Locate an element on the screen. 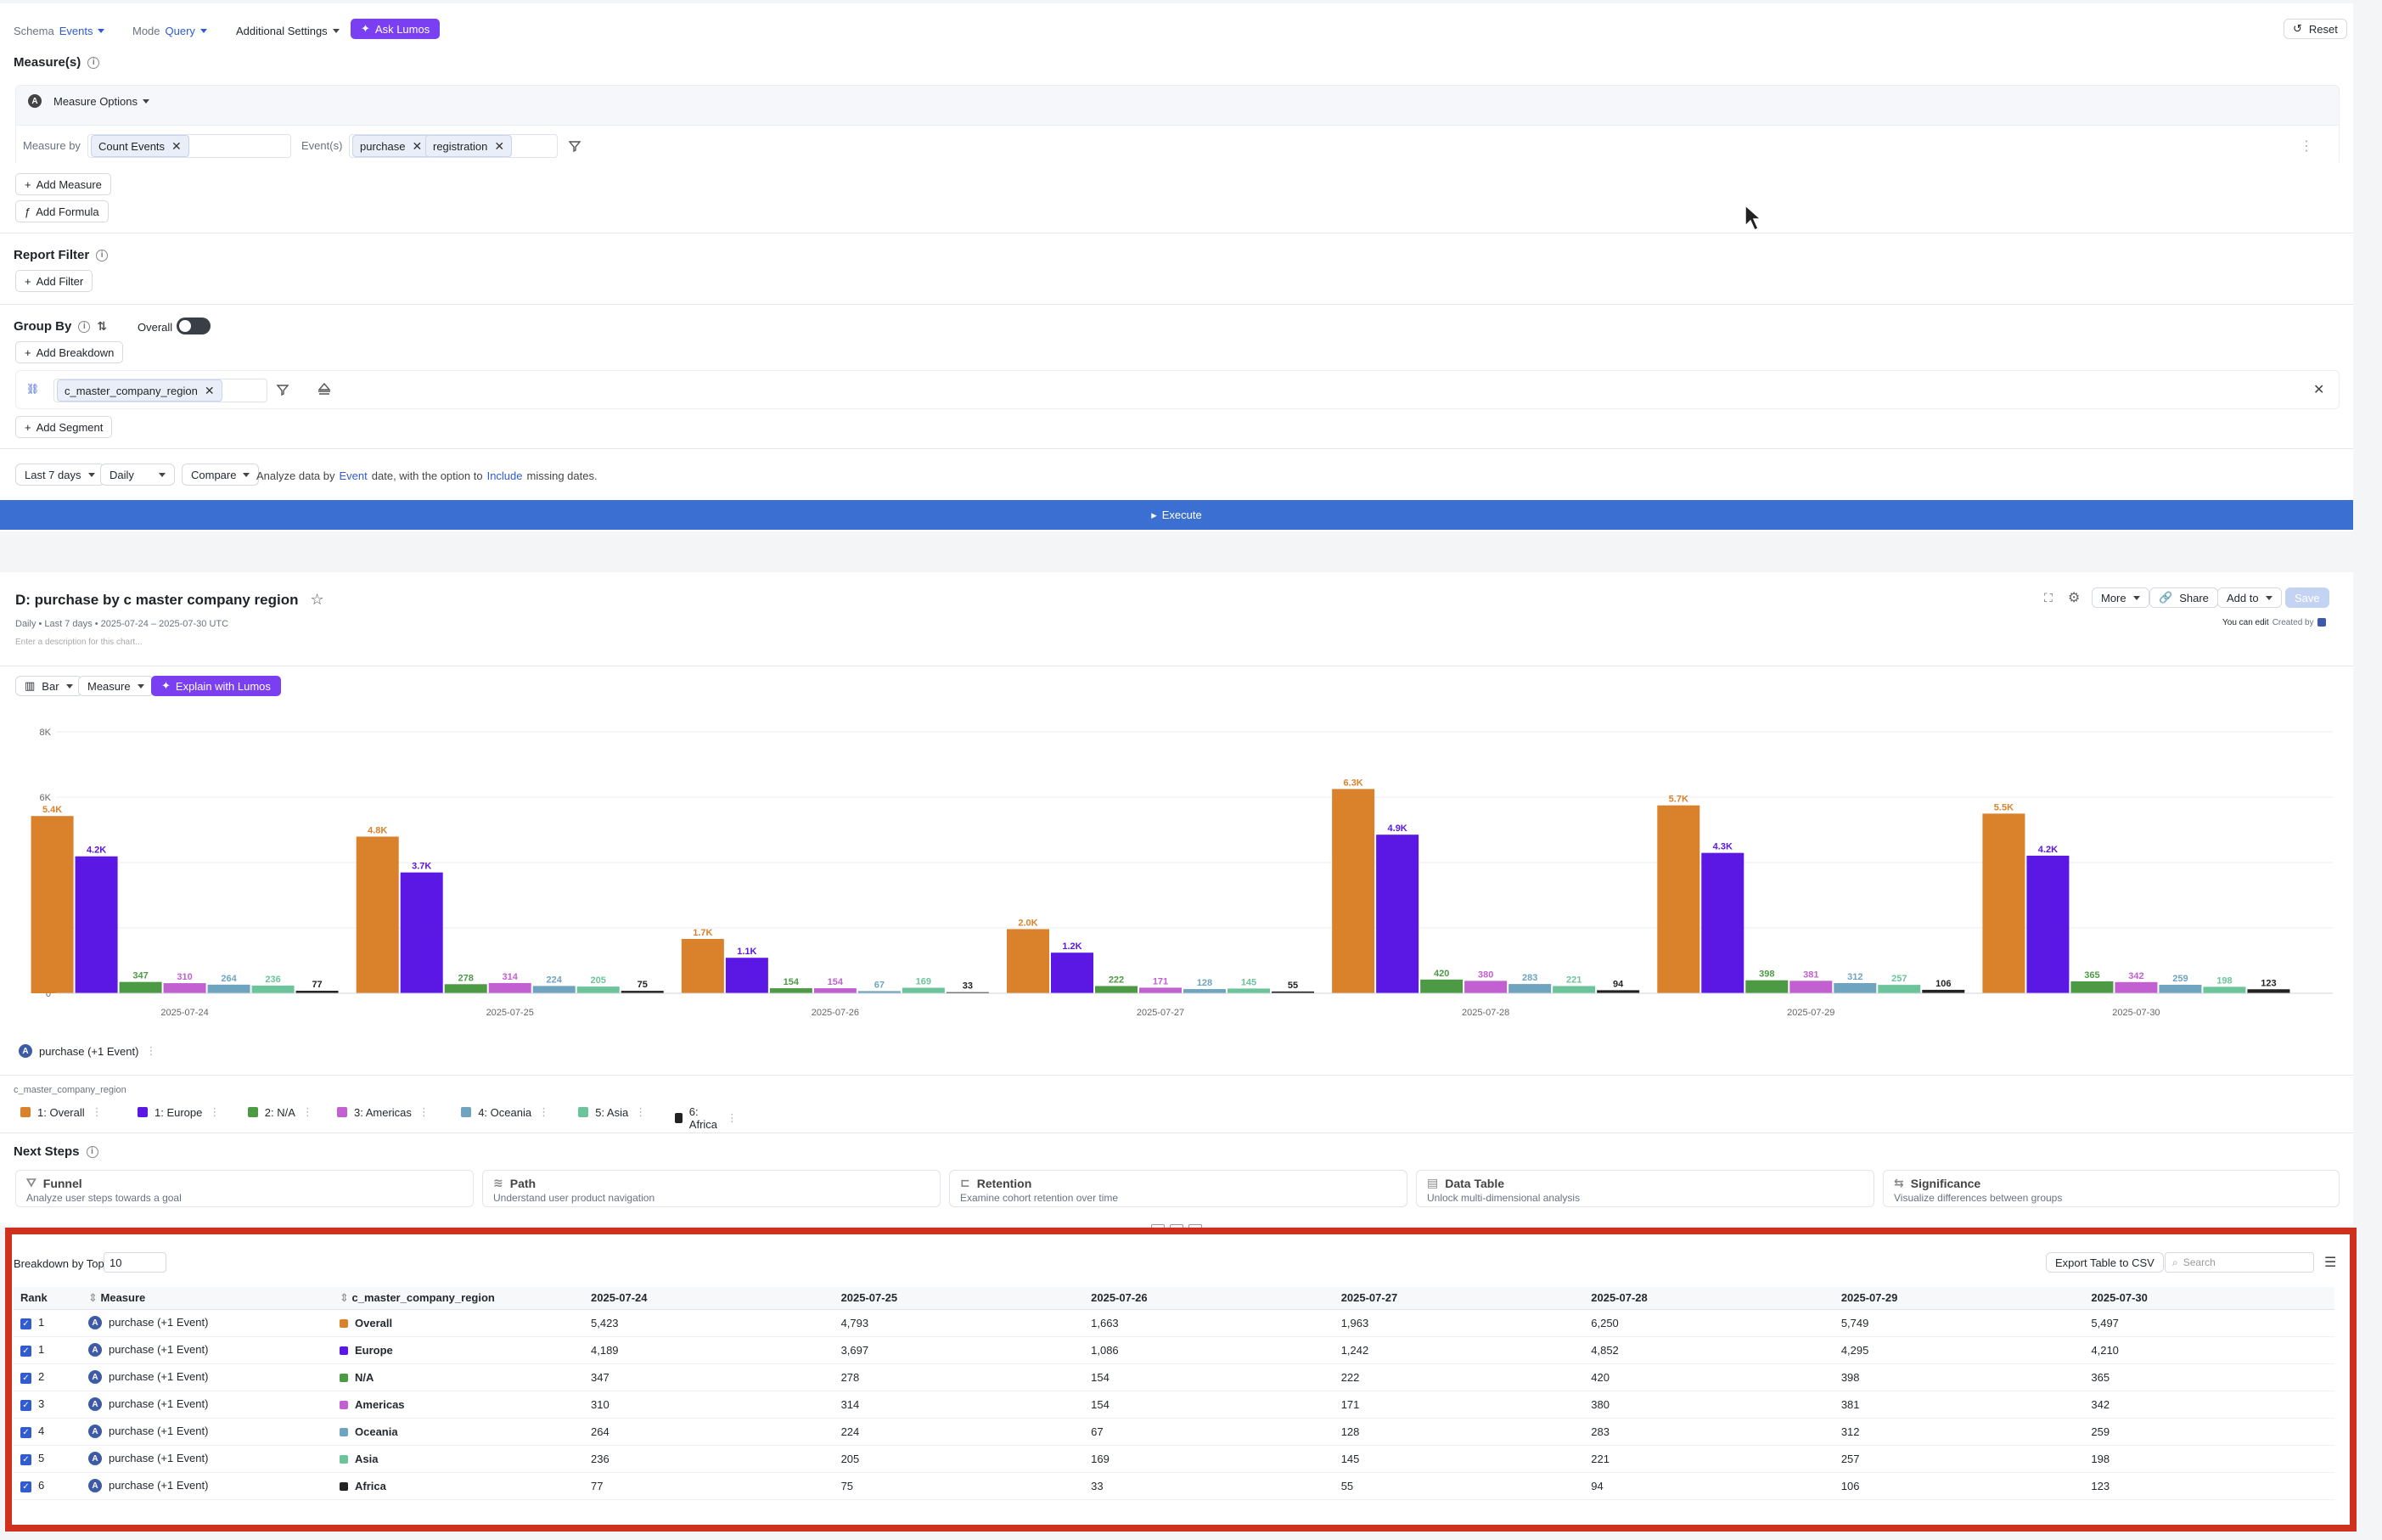 This screenshot has width=2382, height=1540. col-date: 2025-07-24 is located at coordinates (709, 1298).